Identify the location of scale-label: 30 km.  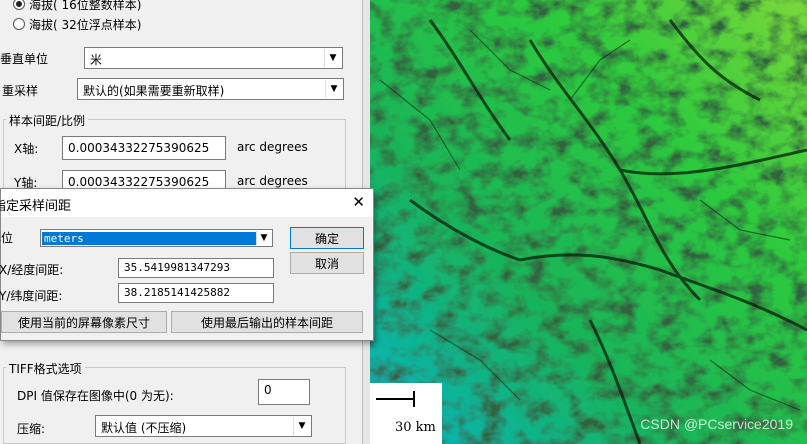
(415, 427).